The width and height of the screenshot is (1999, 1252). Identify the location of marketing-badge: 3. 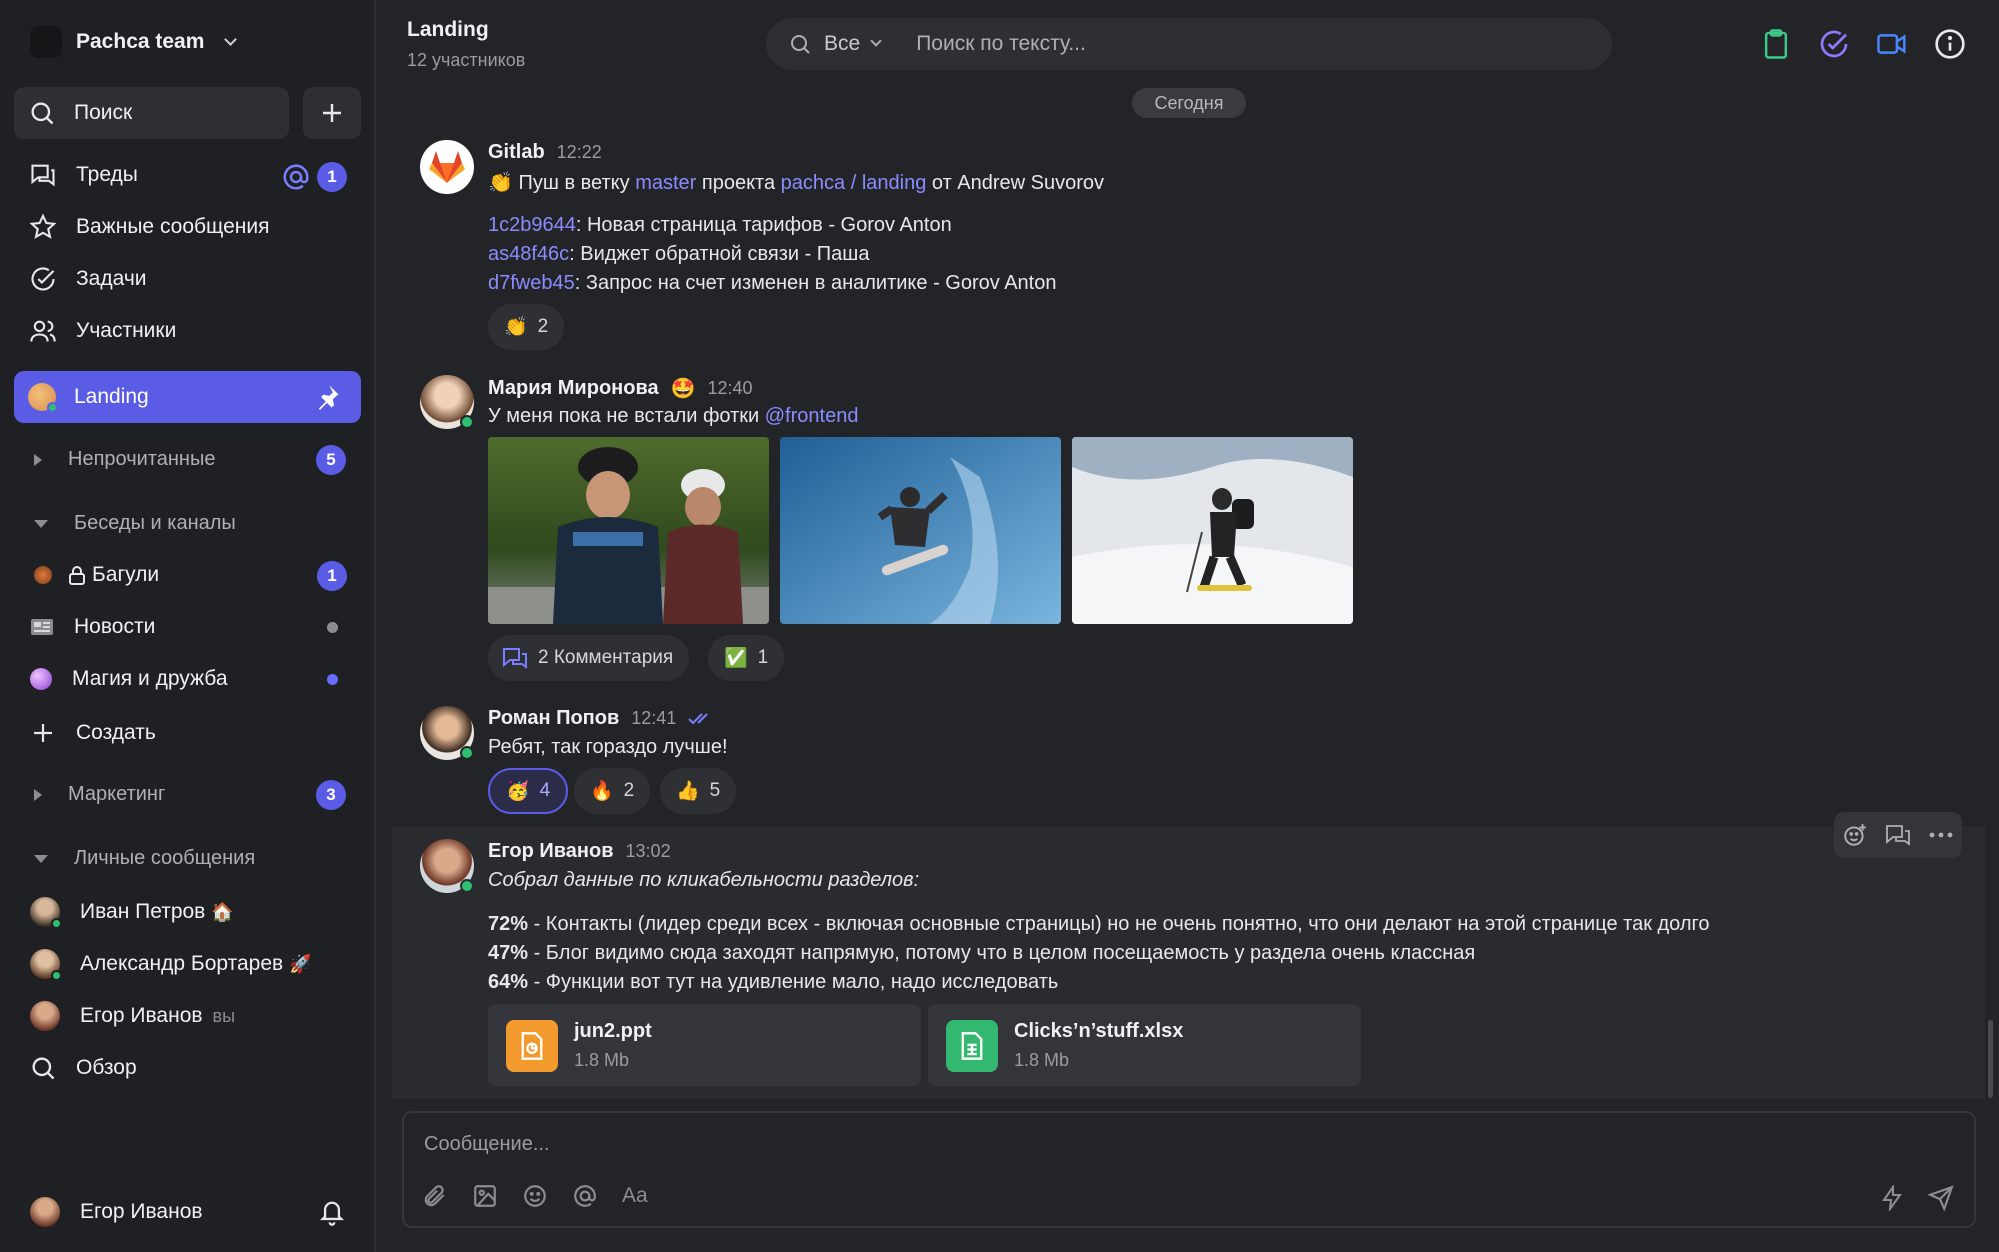
(331, 795).